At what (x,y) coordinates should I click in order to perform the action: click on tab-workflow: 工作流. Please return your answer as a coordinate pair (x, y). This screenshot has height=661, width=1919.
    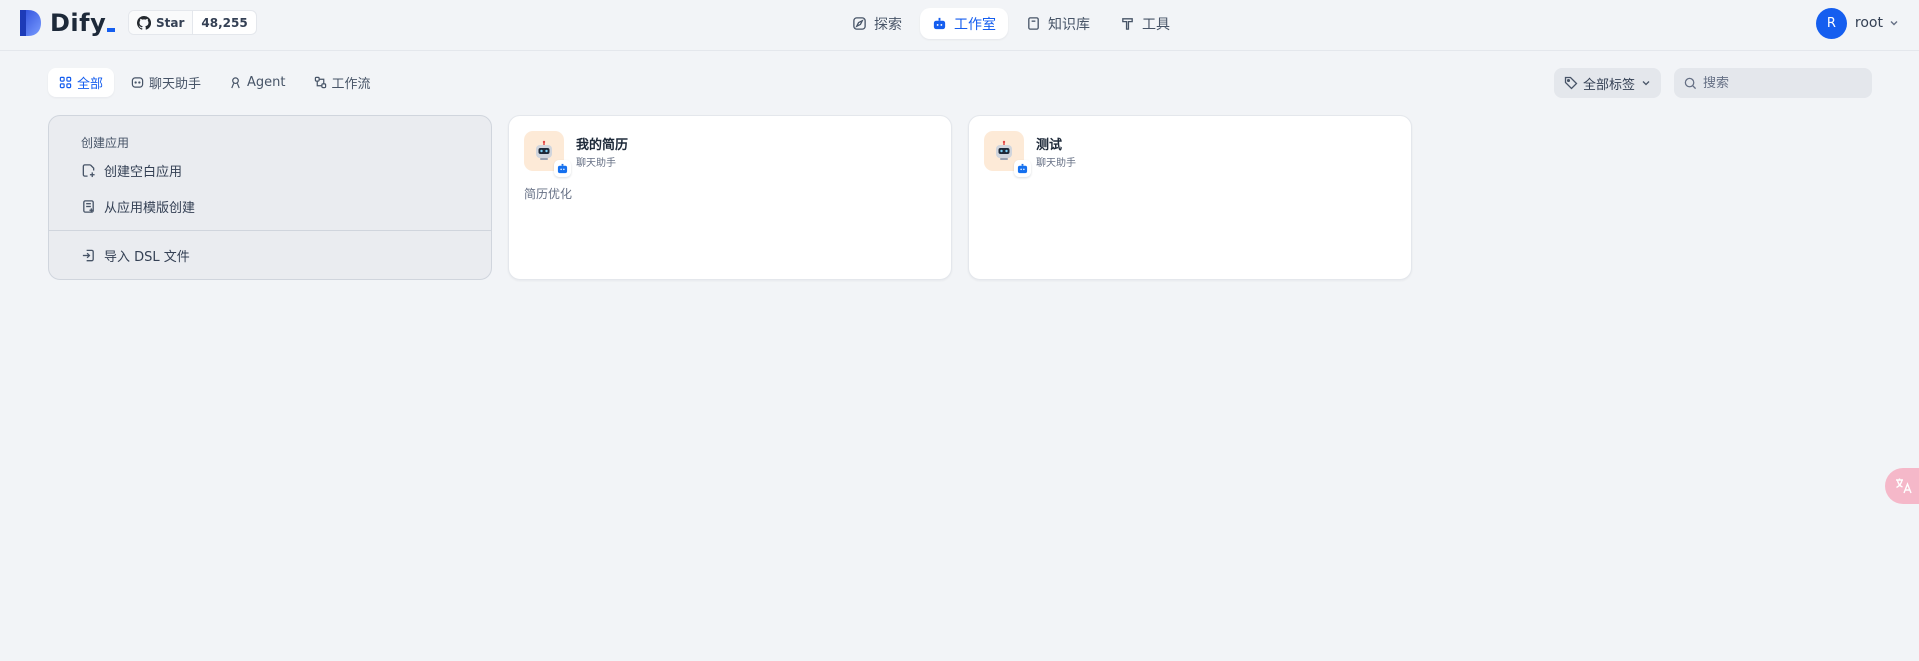
    Looking at the image, I should click on (342, 82).